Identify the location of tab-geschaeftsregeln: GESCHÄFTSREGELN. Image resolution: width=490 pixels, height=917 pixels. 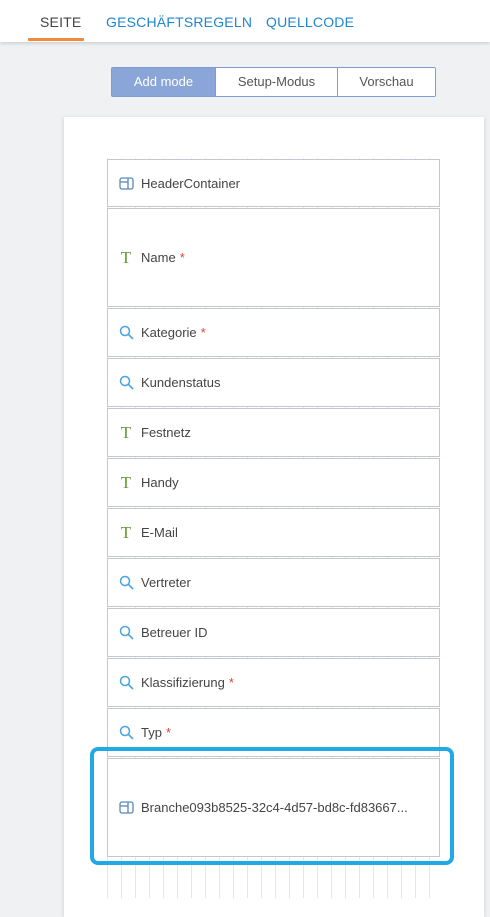
(179, 22).